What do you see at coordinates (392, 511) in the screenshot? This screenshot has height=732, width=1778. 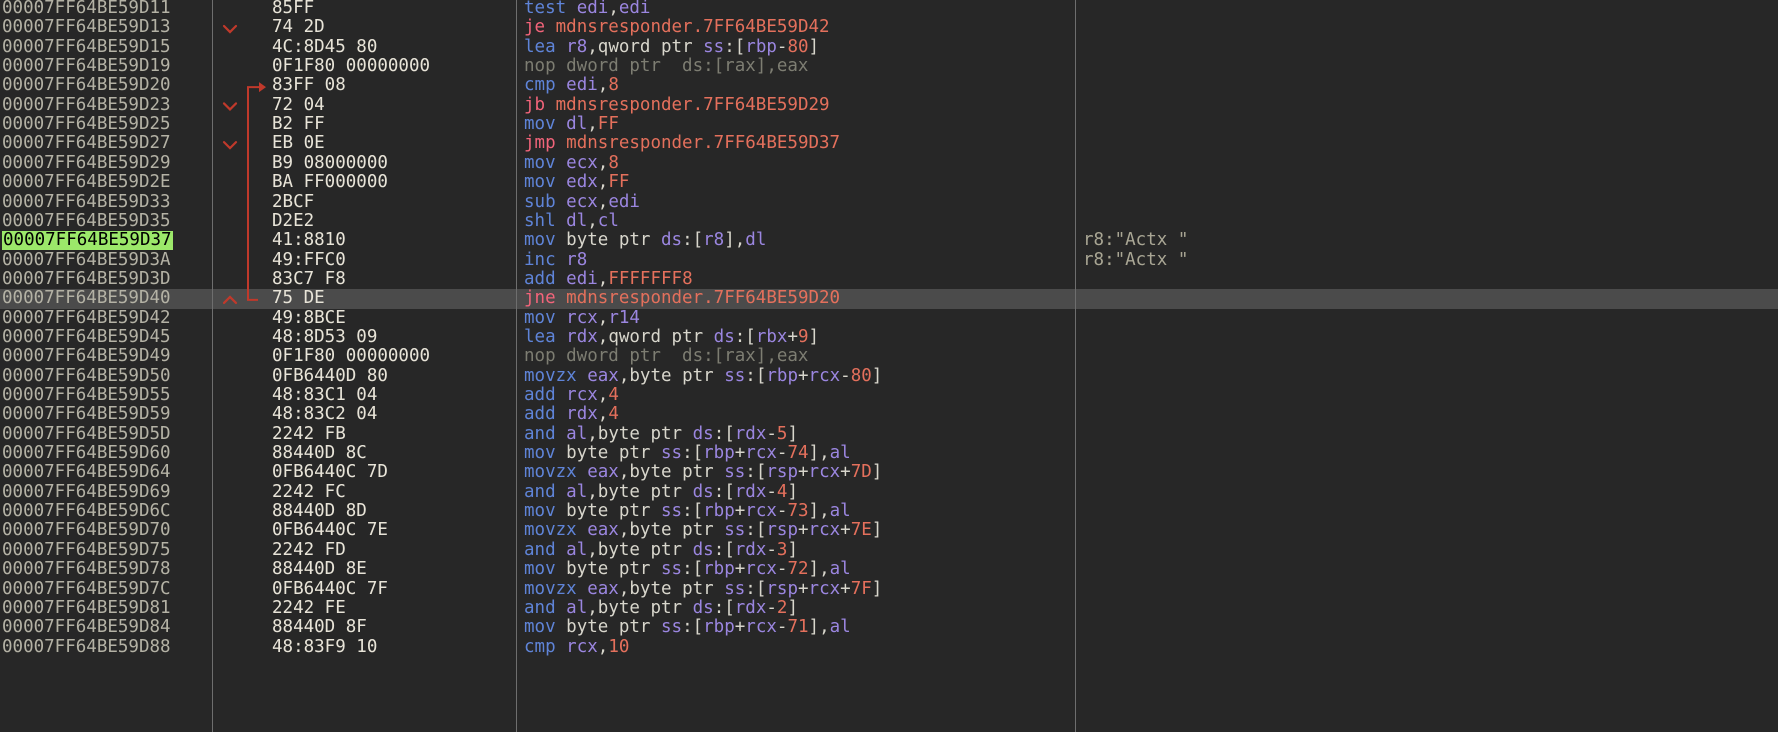 I see `instruction-bytes: 88440D 8D` at bounding box center [392, 511].